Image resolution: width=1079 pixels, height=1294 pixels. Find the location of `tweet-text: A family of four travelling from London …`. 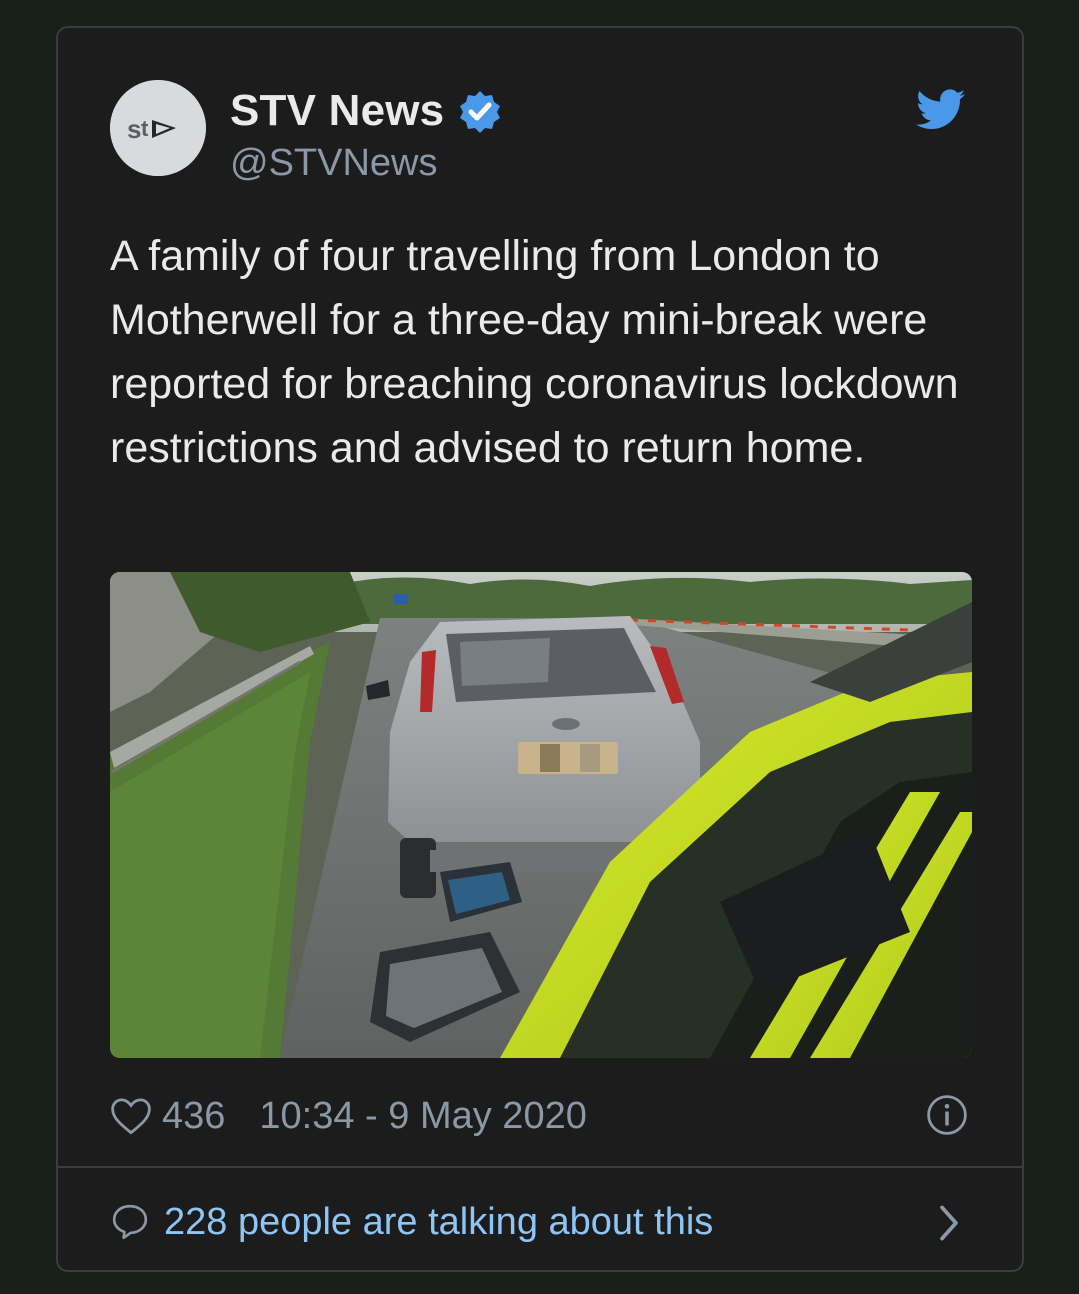

tweet-text: A family of four travelling from London … is located at coordinates (534, 352).